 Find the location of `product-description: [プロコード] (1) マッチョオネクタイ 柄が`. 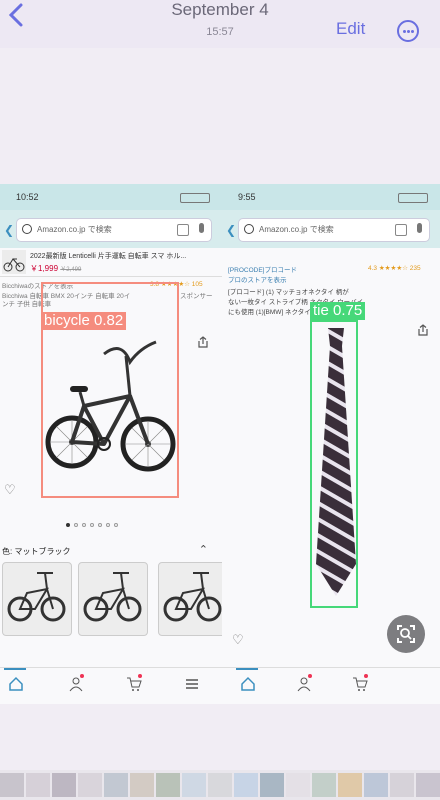

product-description: [プロコード] (1) マッチョオネクタイ 柄が is located at coordinates (288, 292).